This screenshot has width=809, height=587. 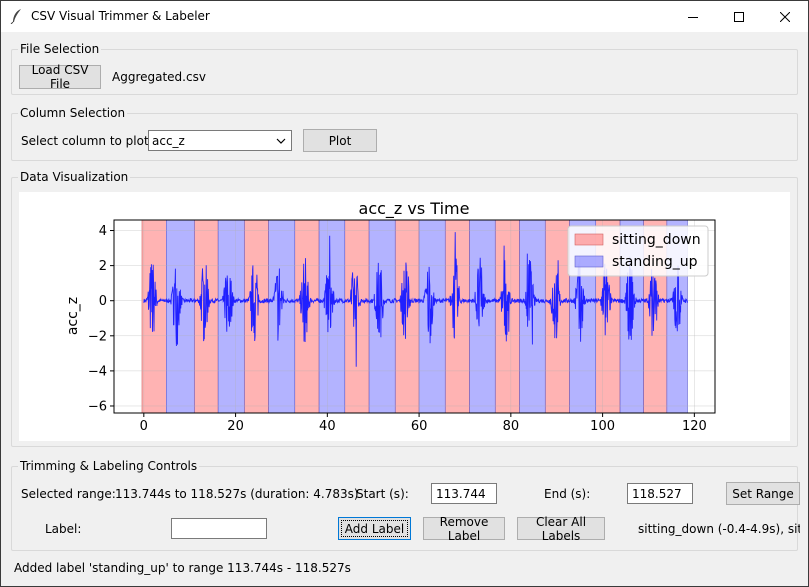 I want to click on set-range-button: Set Range, so click(x=763, y=493).